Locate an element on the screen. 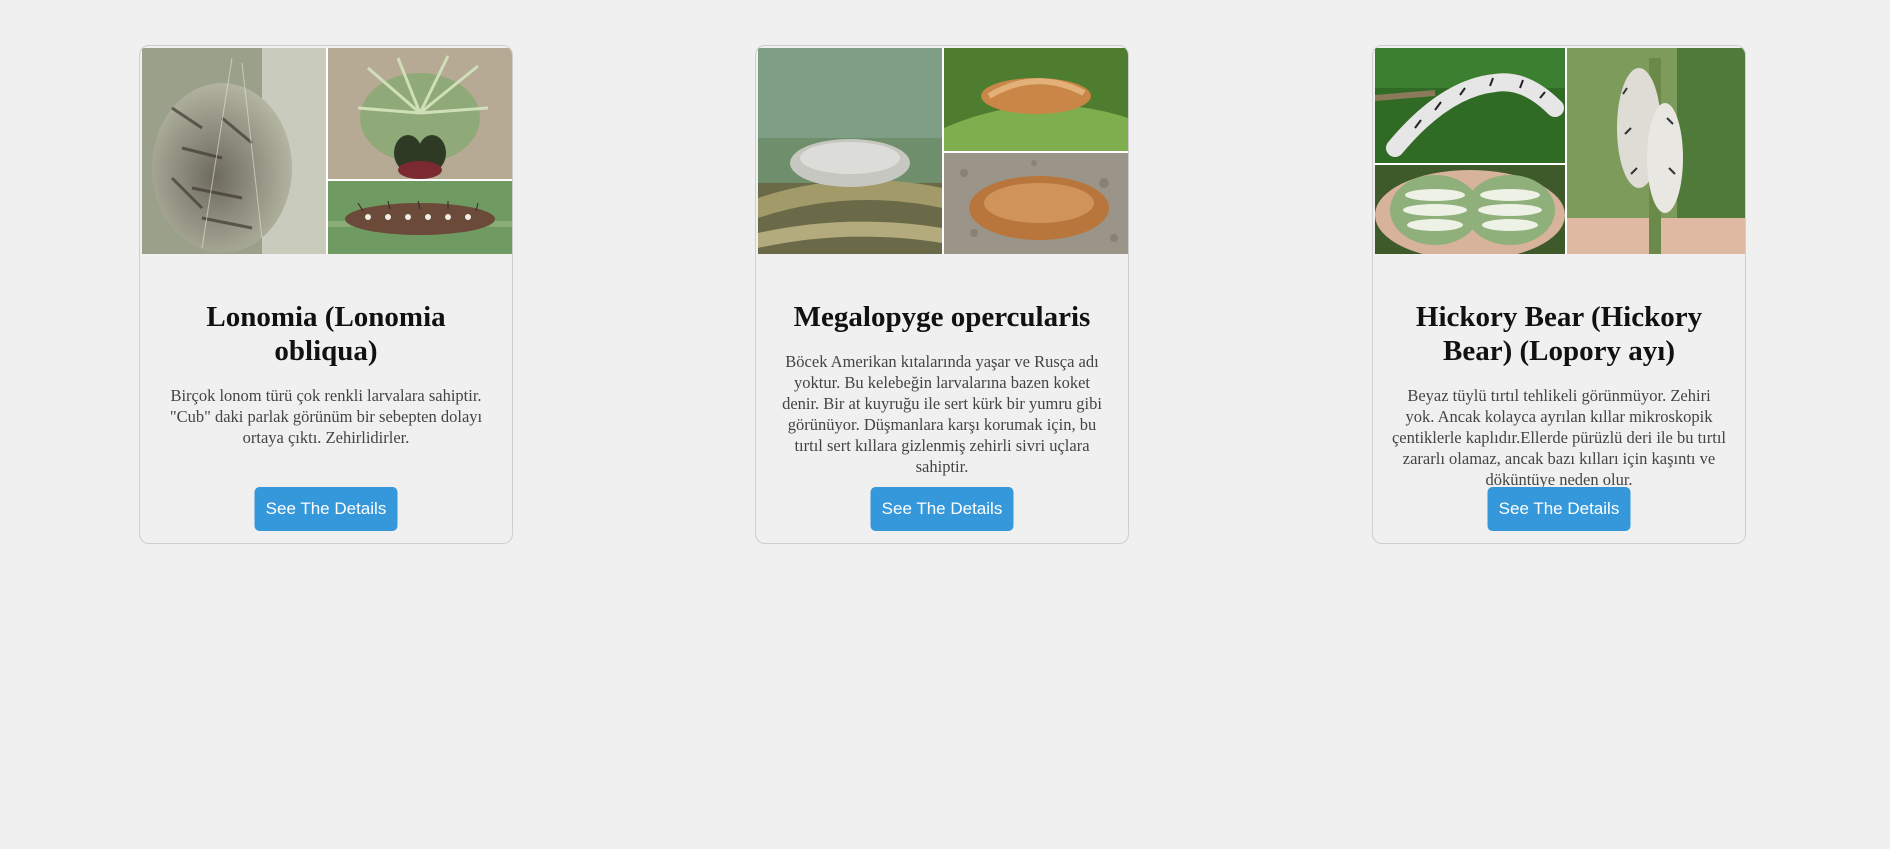  card-title: Megalopyge opercularis is located at coordinates (942, 317).